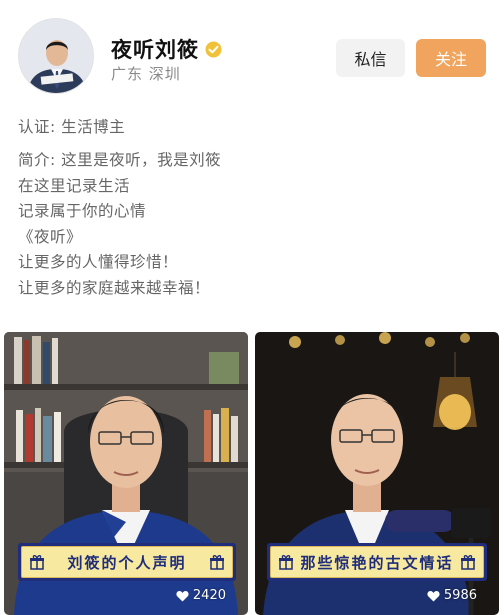  I want to click on profile-name: 夜听刘筱, so click(155, 50).